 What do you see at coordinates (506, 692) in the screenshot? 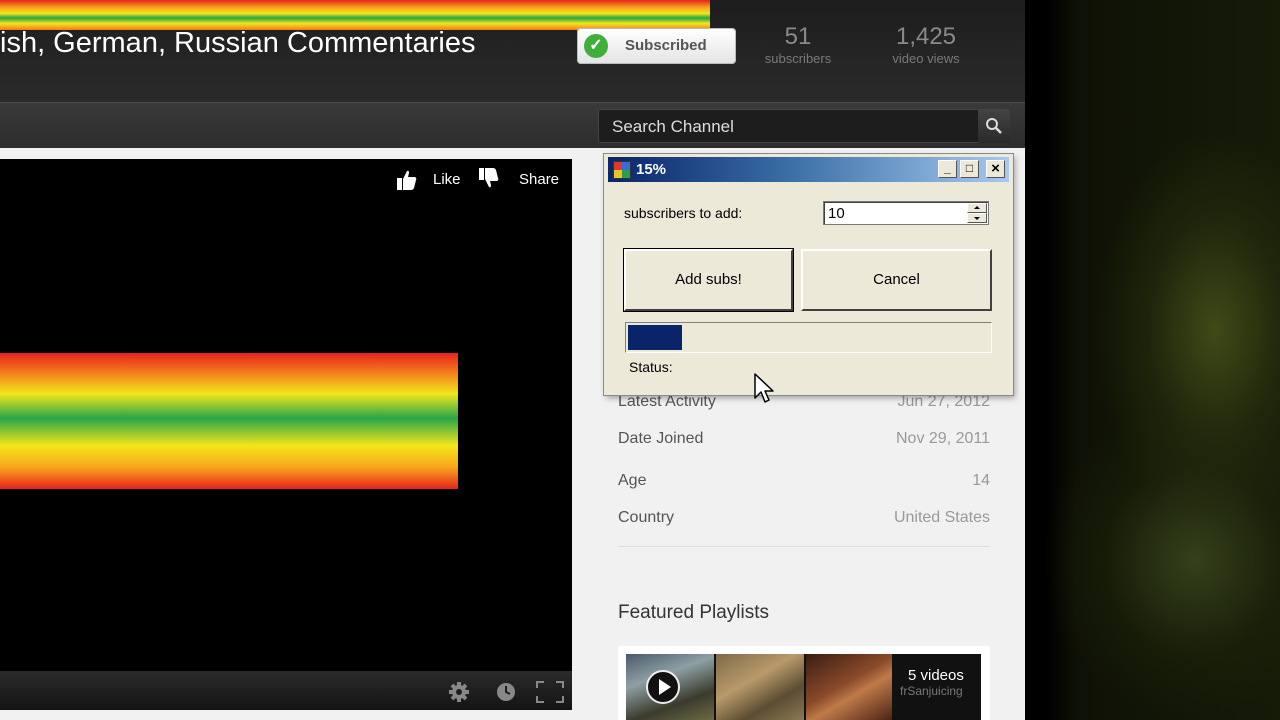
I see `clock-icon` at bounding box center [506, 692].